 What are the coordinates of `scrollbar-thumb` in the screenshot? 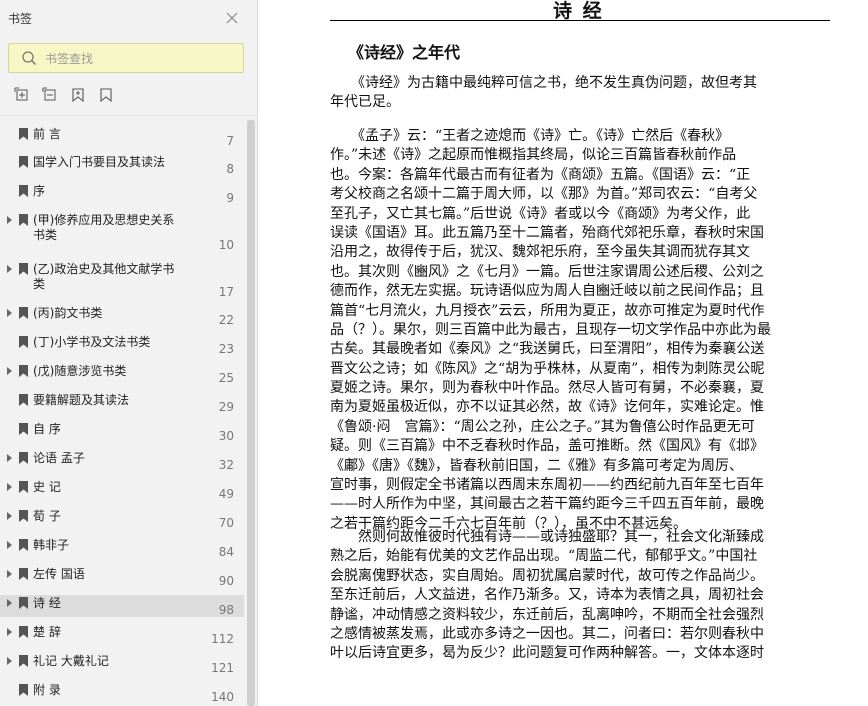 It's located at (251, 413).